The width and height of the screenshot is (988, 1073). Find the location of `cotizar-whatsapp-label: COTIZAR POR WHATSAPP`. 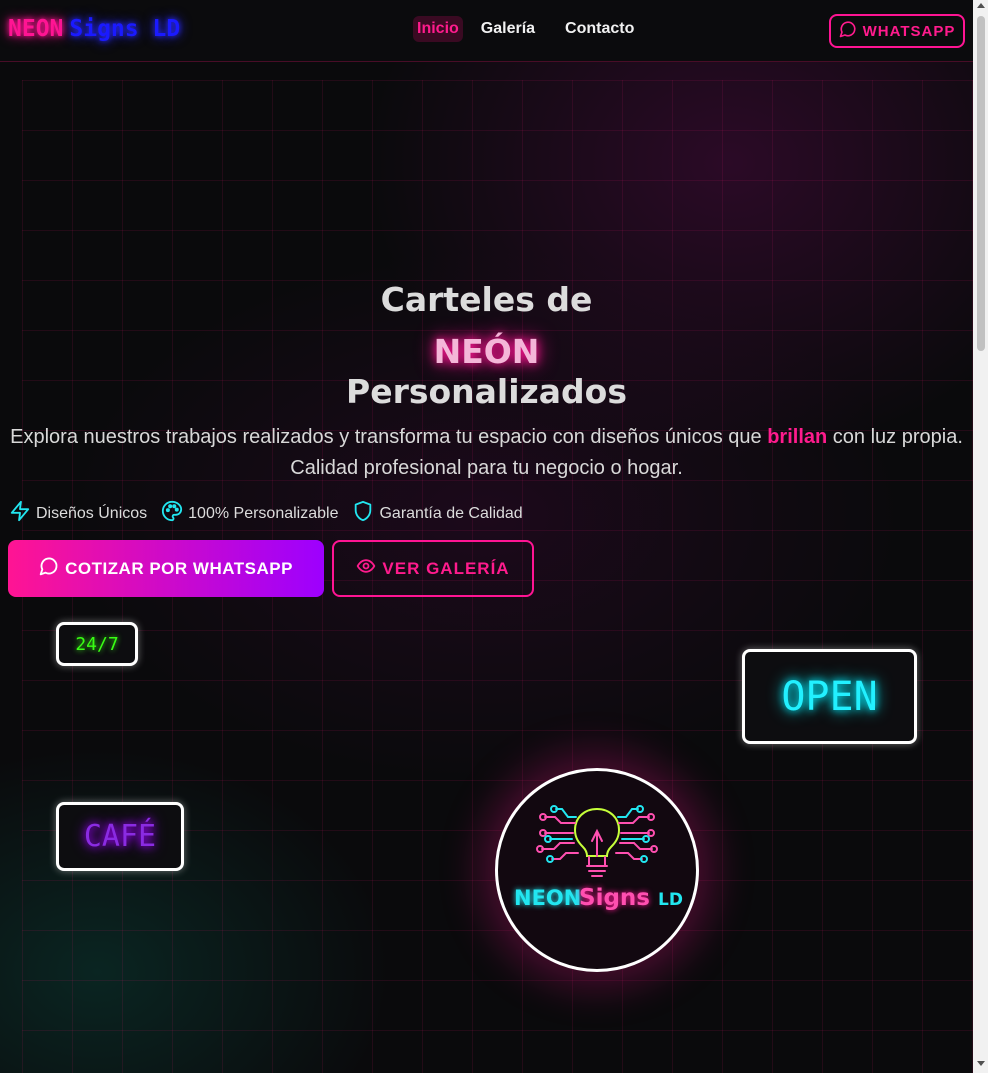

cotizar-whatsapp-label: COTIZAR POR WHATSAPP is located at coordinates (179, 568).